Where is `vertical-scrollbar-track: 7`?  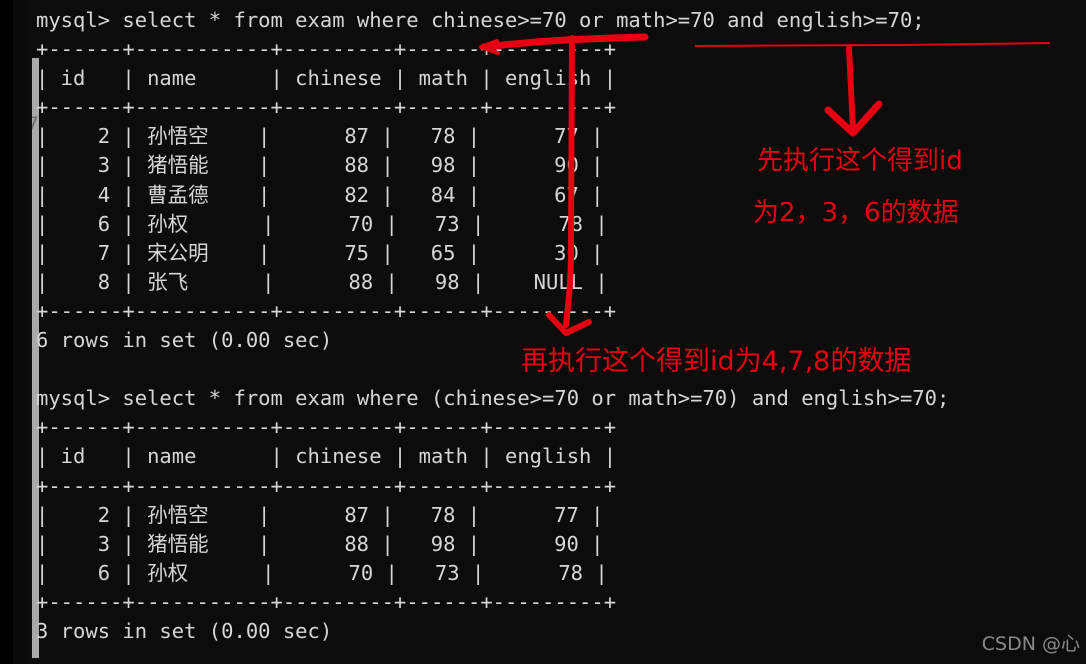 vertical-scrollbar-track: 7 is located at coordinates (26, 332).